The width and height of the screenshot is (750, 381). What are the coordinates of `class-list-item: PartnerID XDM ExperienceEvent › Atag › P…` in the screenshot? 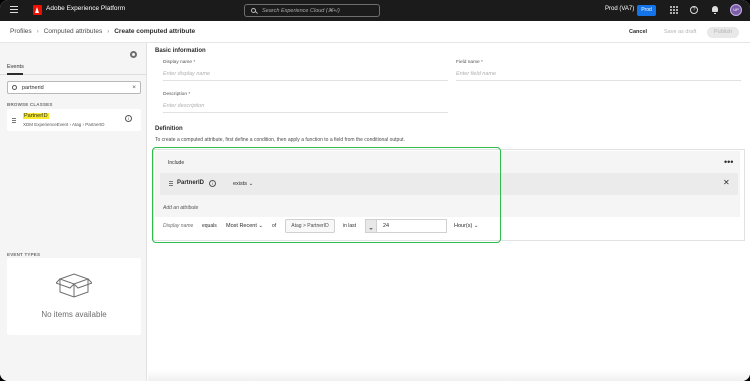 It's located at (74, 120).